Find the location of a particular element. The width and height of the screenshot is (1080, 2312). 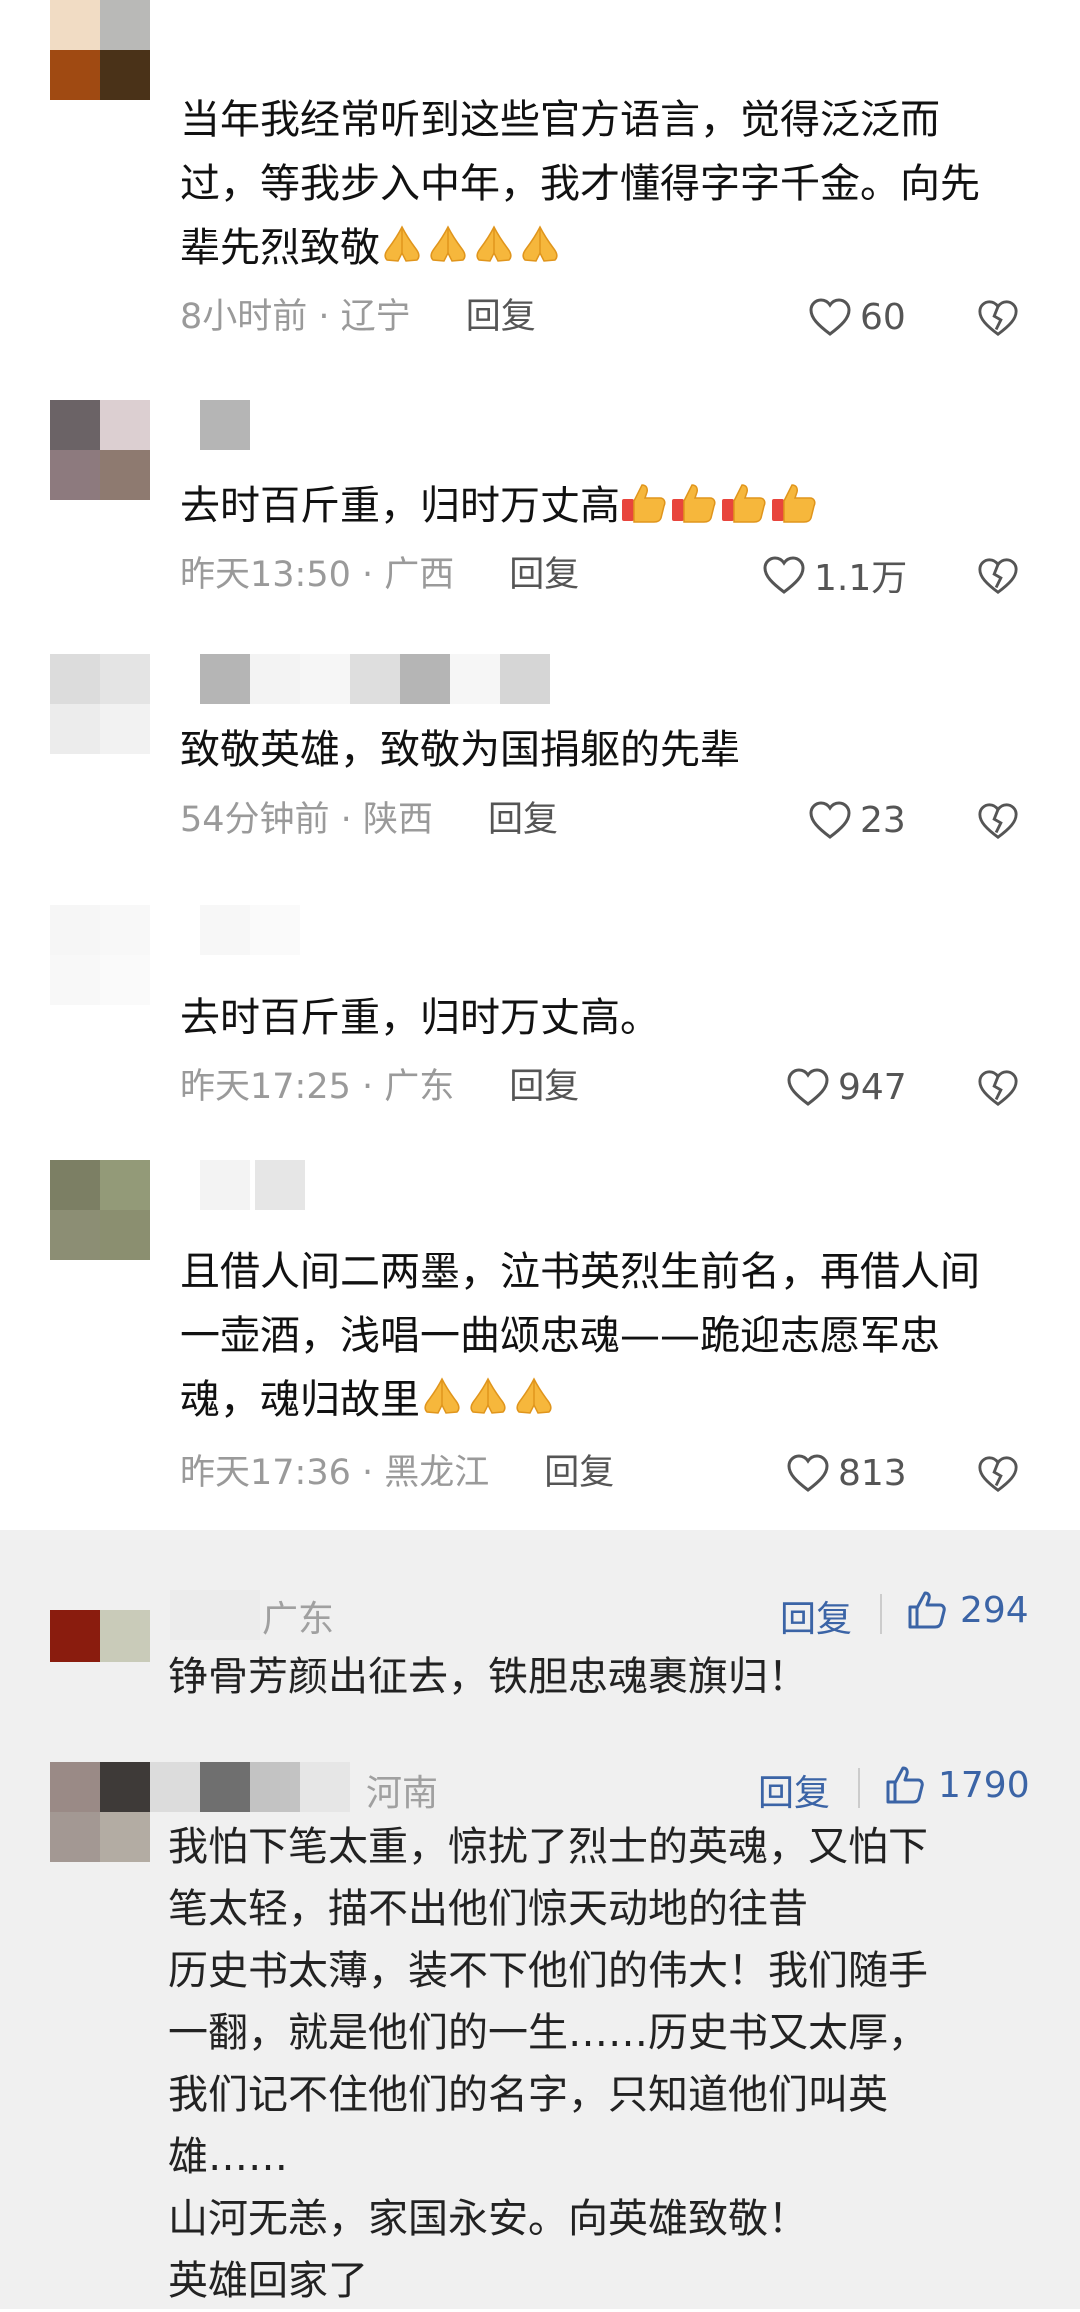

comment-location: 黑龙江 is located at coordinates (437, 1473).